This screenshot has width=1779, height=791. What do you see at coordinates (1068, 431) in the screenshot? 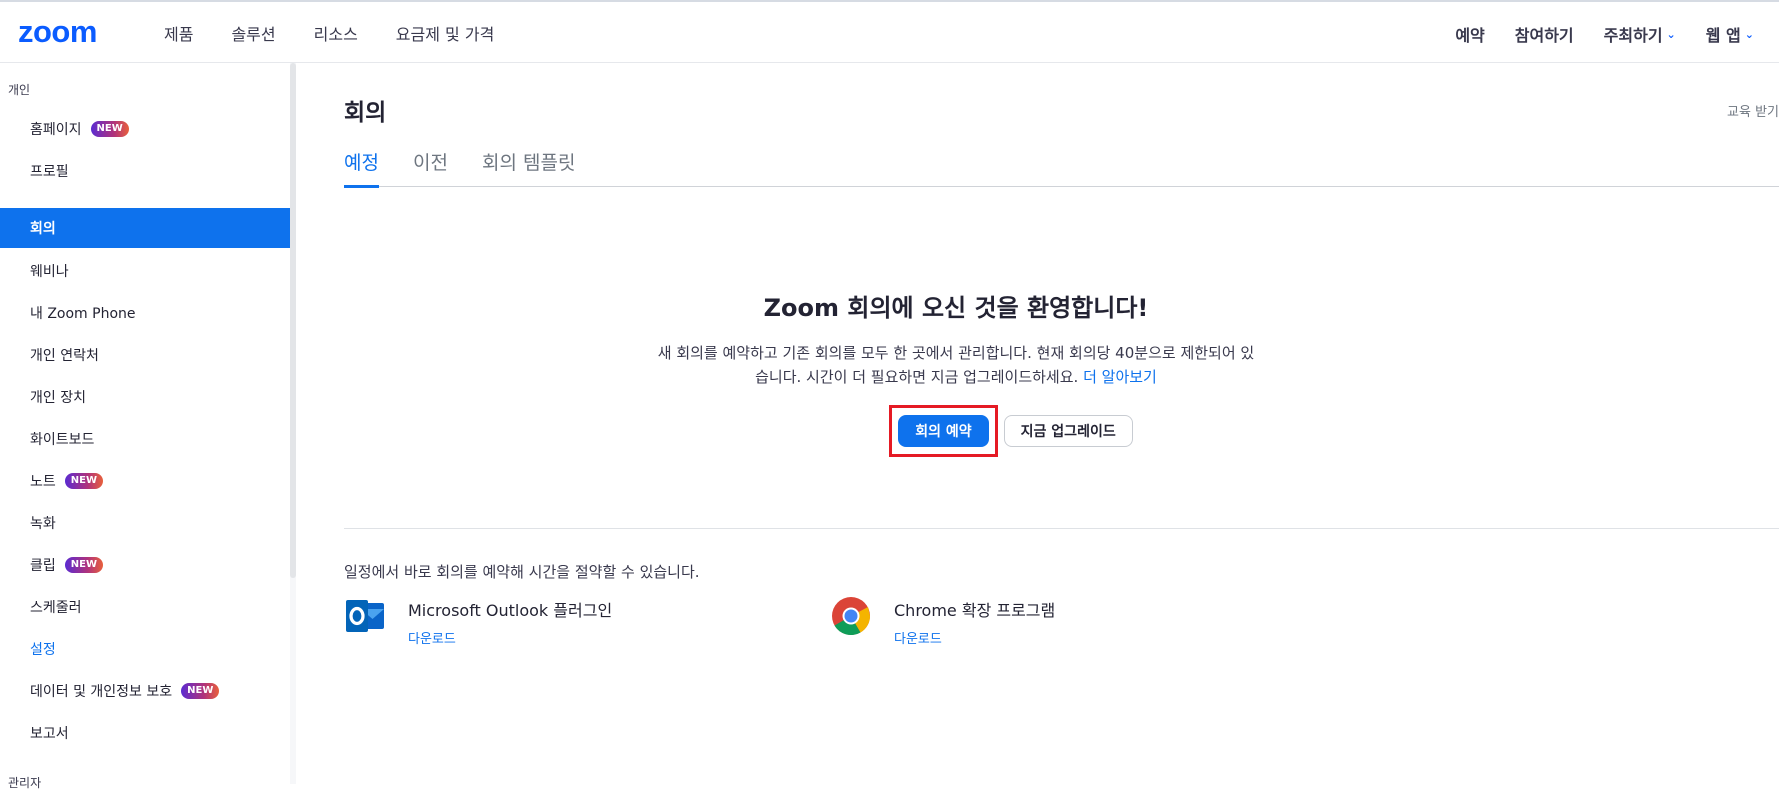
I see `upgrade-now-button: 지금 업그레이드` at bounding box center [1068, 431].